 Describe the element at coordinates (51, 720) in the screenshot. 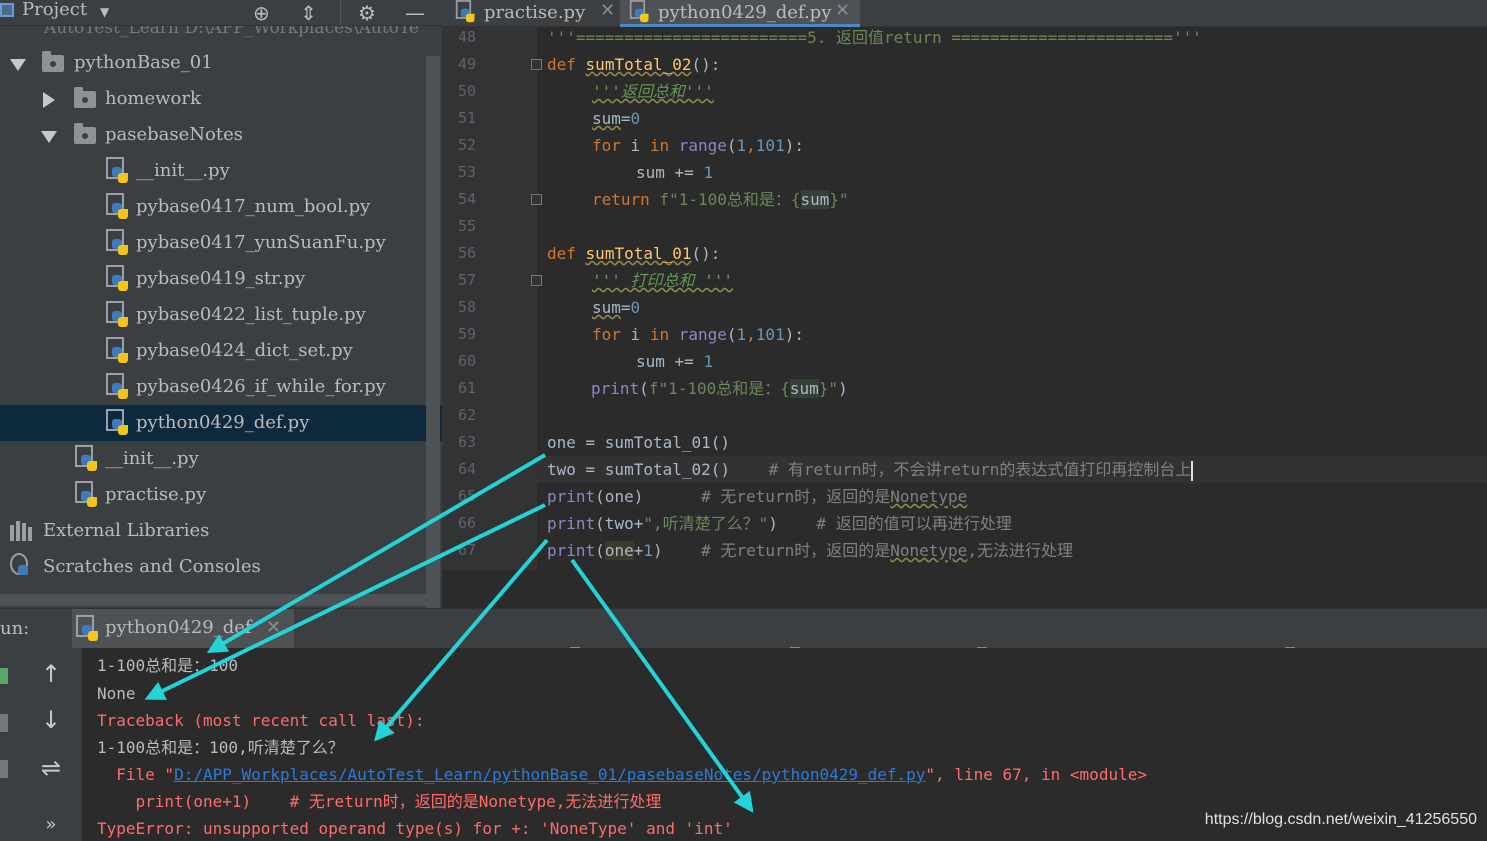

I see `scroll-down-icon: ↓` at that location.